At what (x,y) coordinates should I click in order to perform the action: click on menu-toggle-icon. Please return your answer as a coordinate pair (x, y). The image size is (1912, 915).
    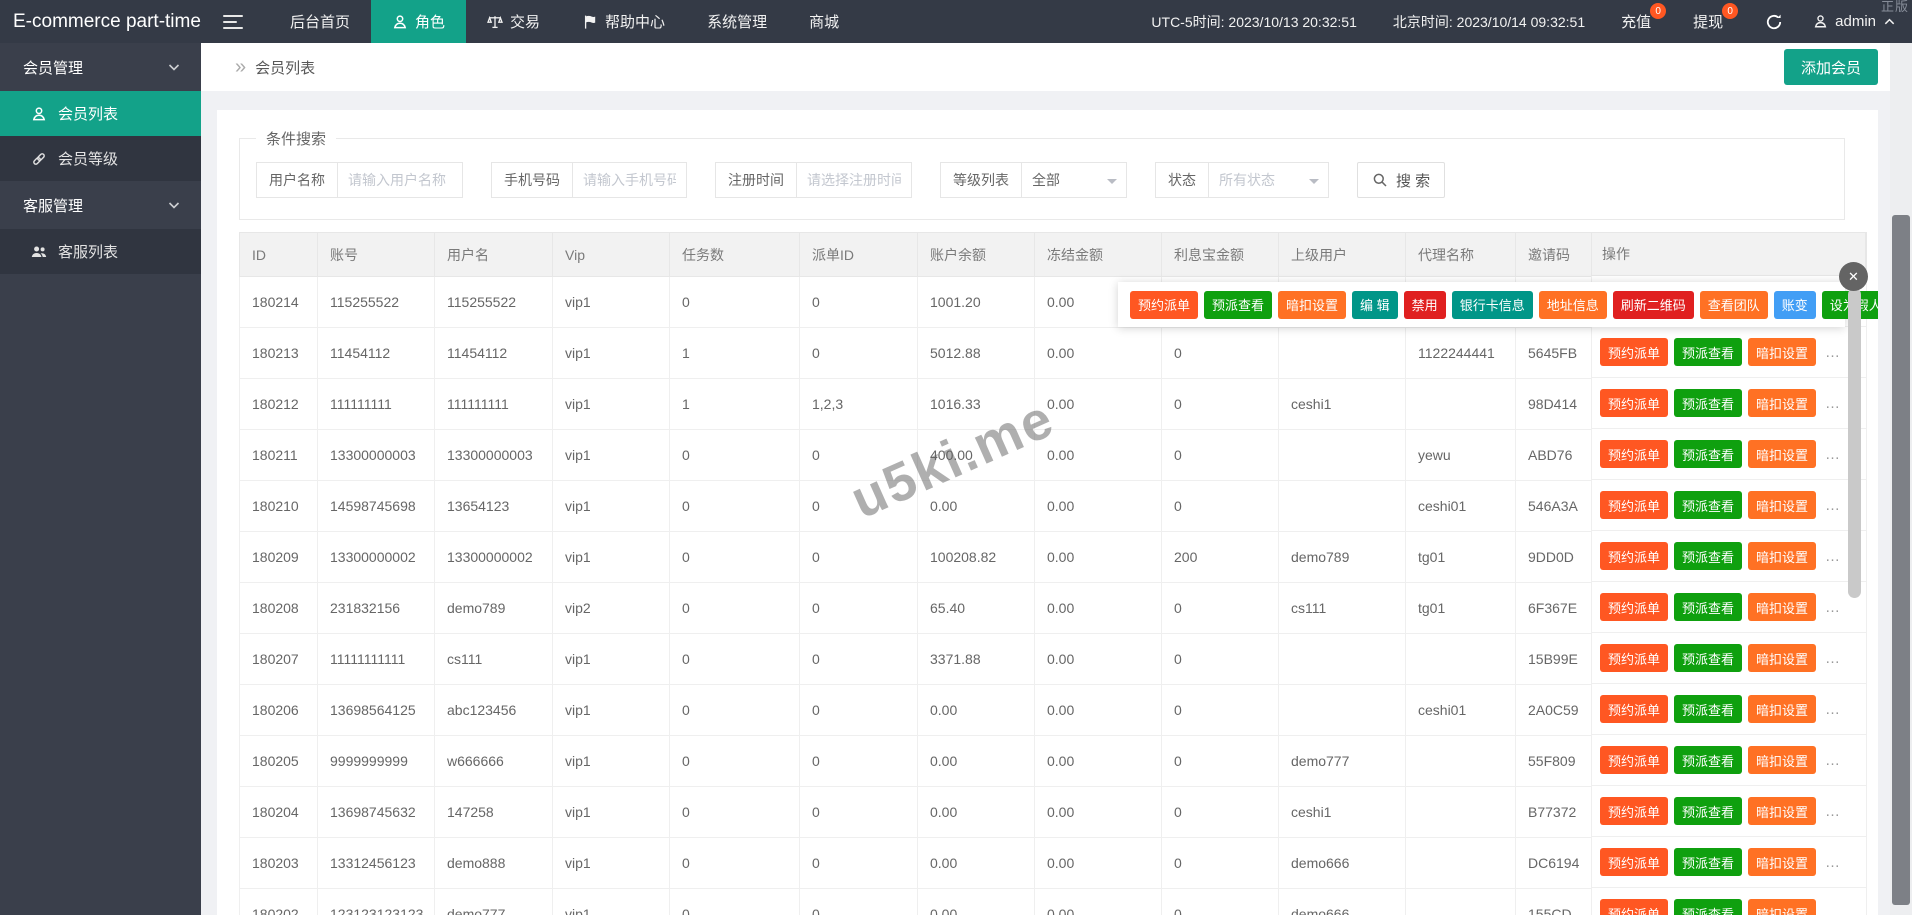
    Looking at the image, I should click on (233, 21).